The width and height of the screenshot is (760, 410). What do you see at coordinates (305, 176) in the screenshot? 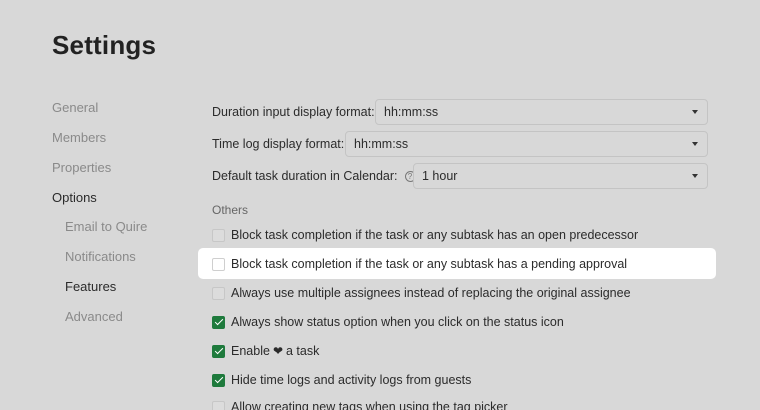
I see `default-duration-label: Default task duration in Calendar:` at bounding box center [305, 176].